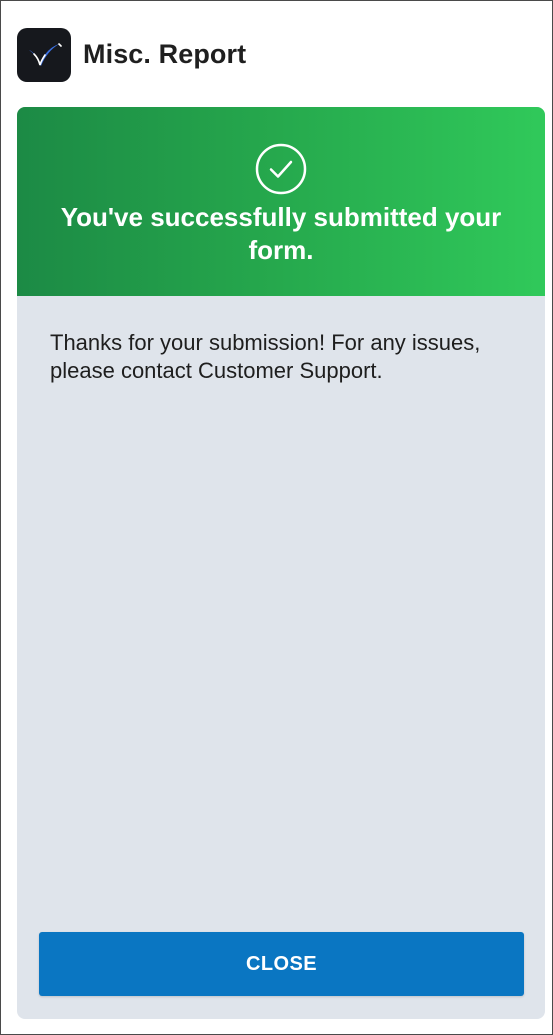  Describe the element at coordinates (165, 54) in the screenshot. I see `app-title: Misc. Report` at that location.